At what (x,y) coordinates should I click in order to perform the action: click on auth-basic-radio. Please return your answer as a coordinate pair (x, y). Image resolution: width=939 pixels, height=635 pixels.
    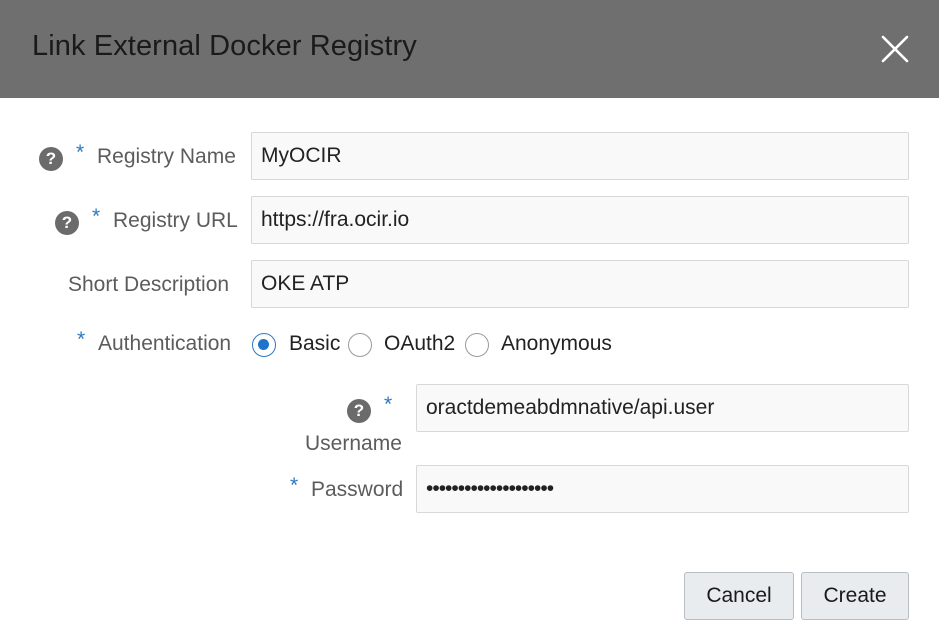
    Looking at the image, I should click on (264, 345).